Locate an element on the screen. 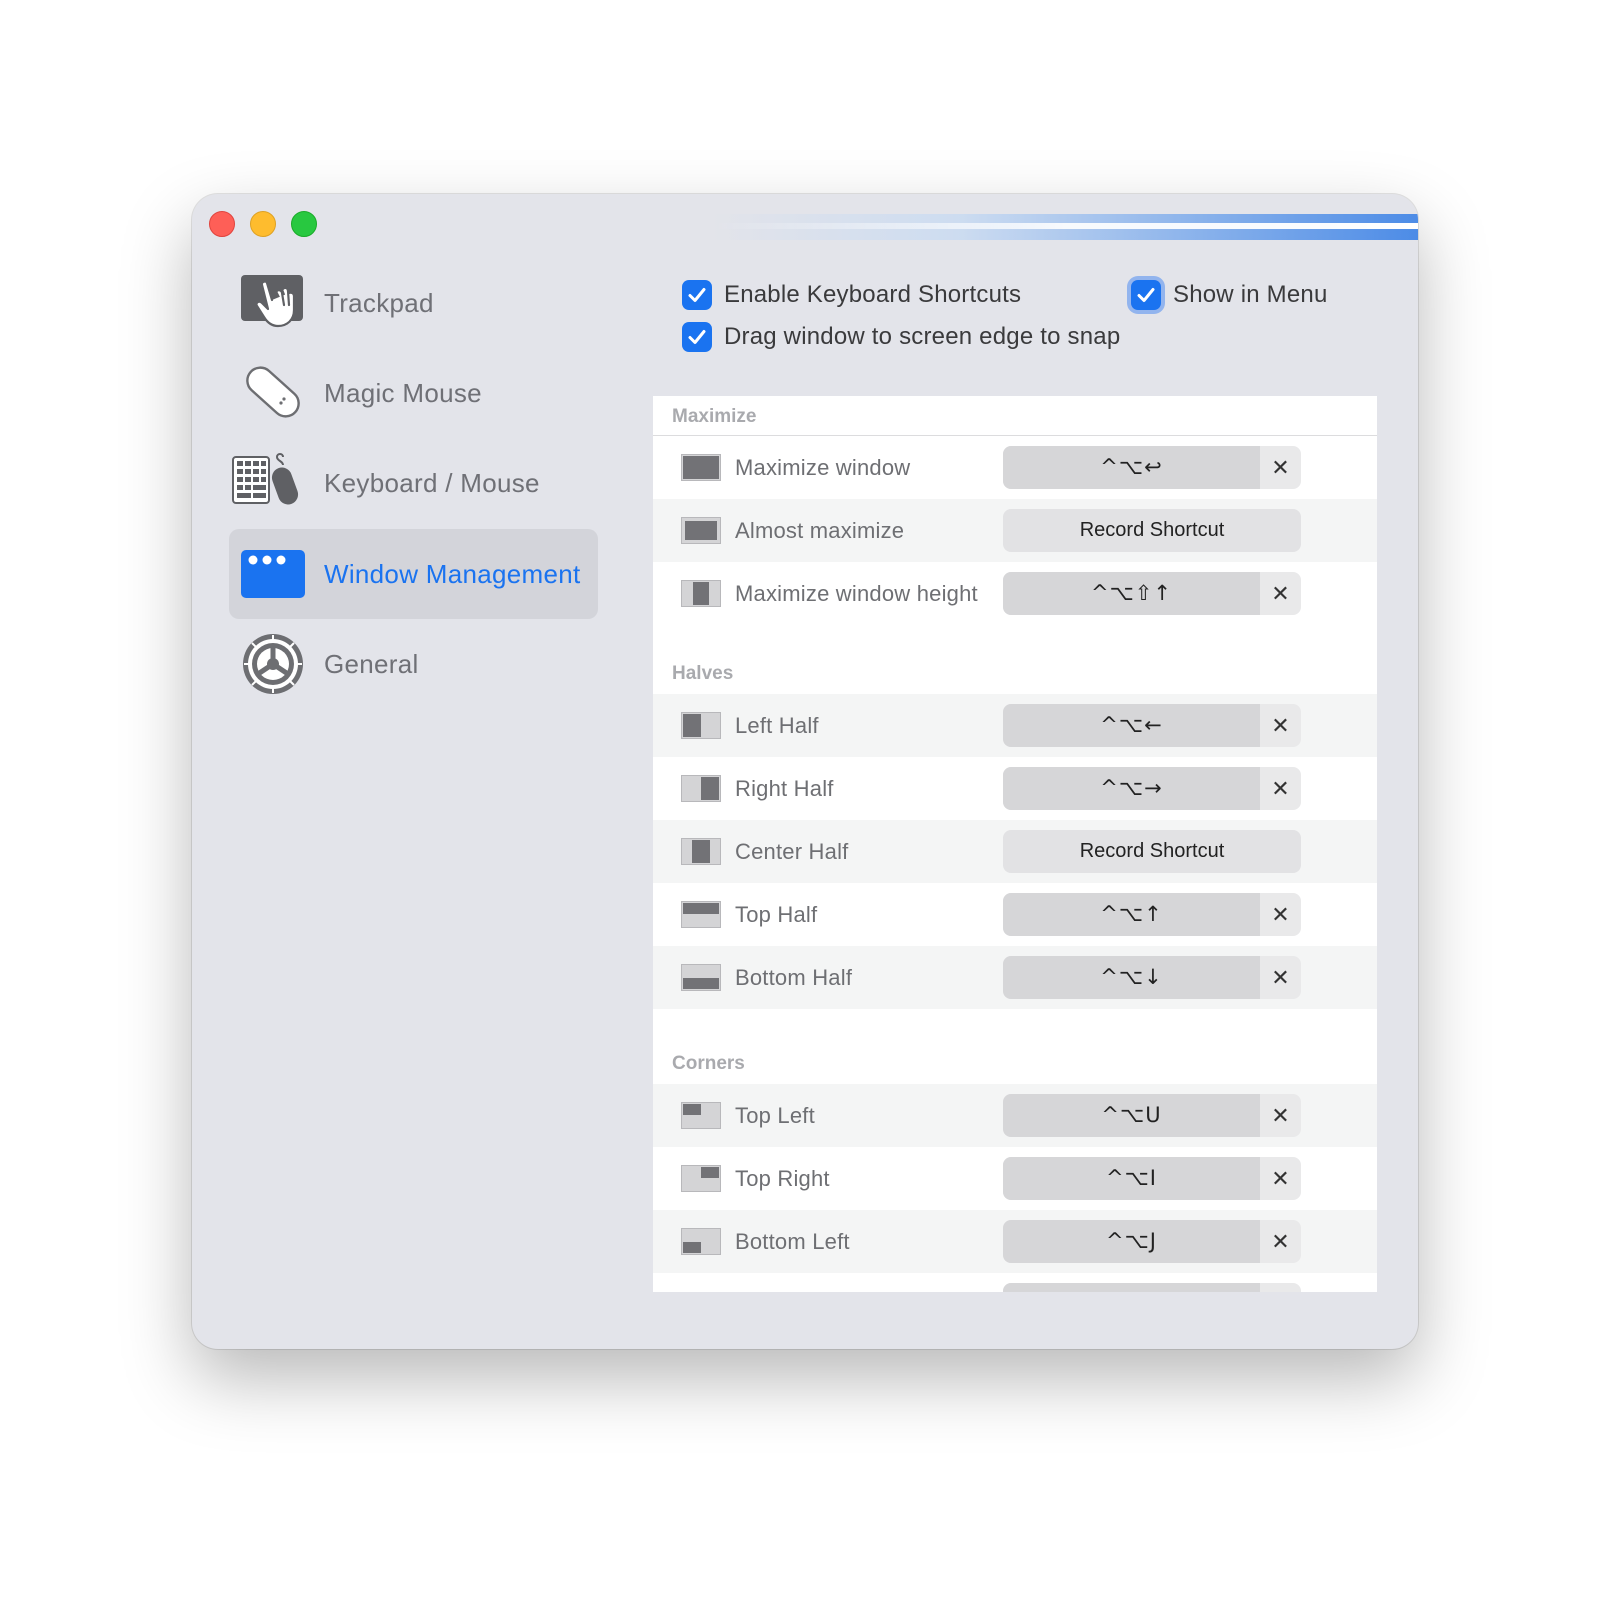  sidebar-item-trackpad: Trackpad is located at coordinates (413, 303).